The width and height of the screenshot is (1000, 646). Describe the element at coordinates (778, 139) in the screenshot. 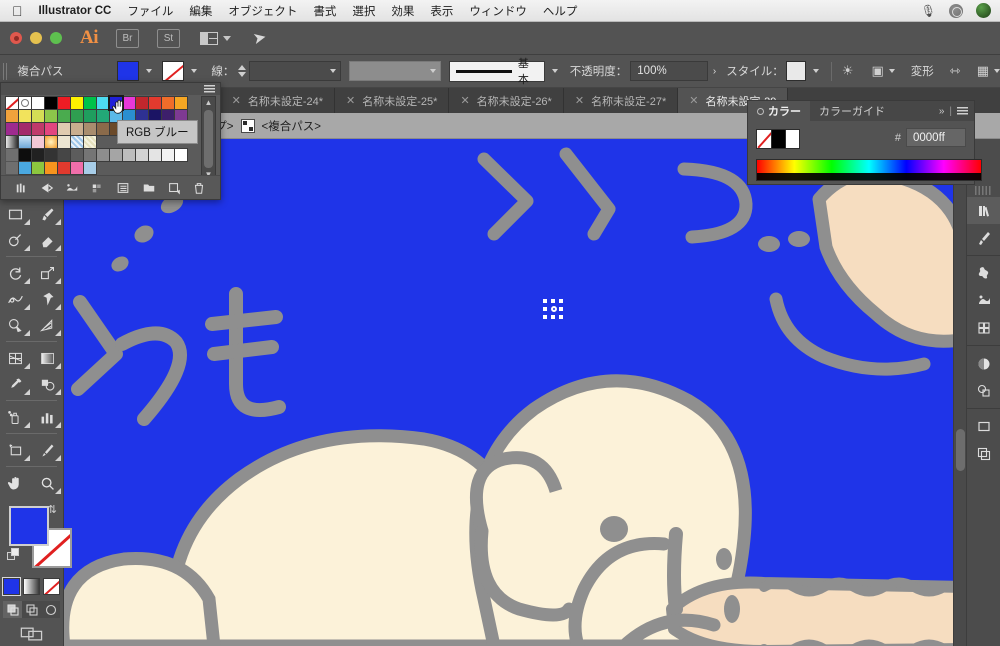

I see `black-swatch` at that location.